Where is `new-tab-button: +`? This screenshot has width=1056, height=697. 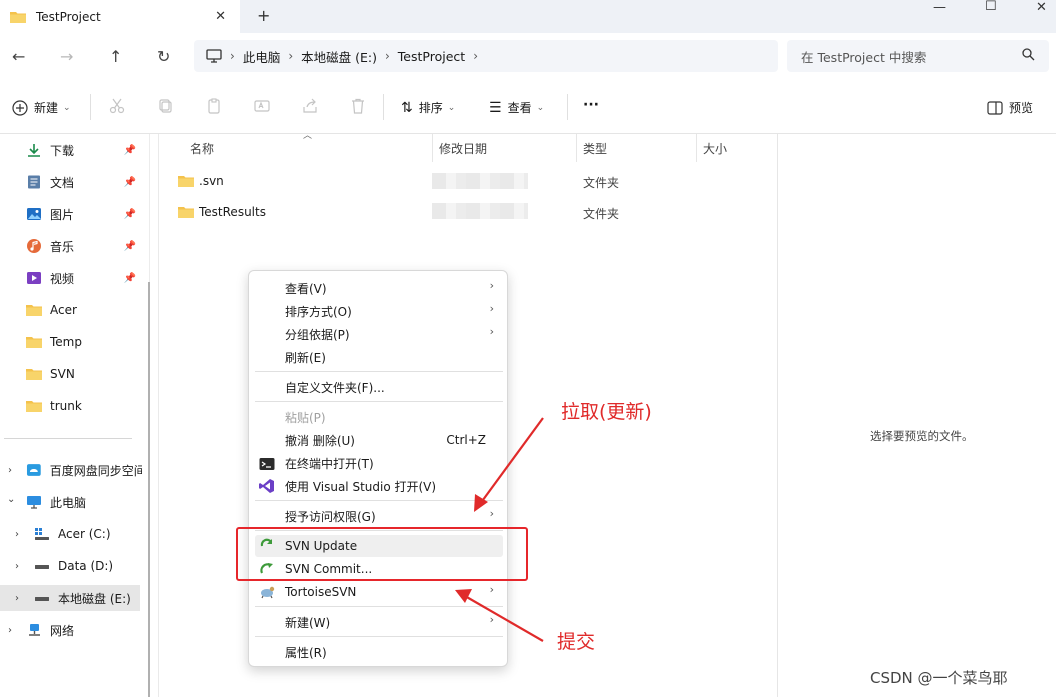
new-tab-button: + is located at coordinates (263, 15).